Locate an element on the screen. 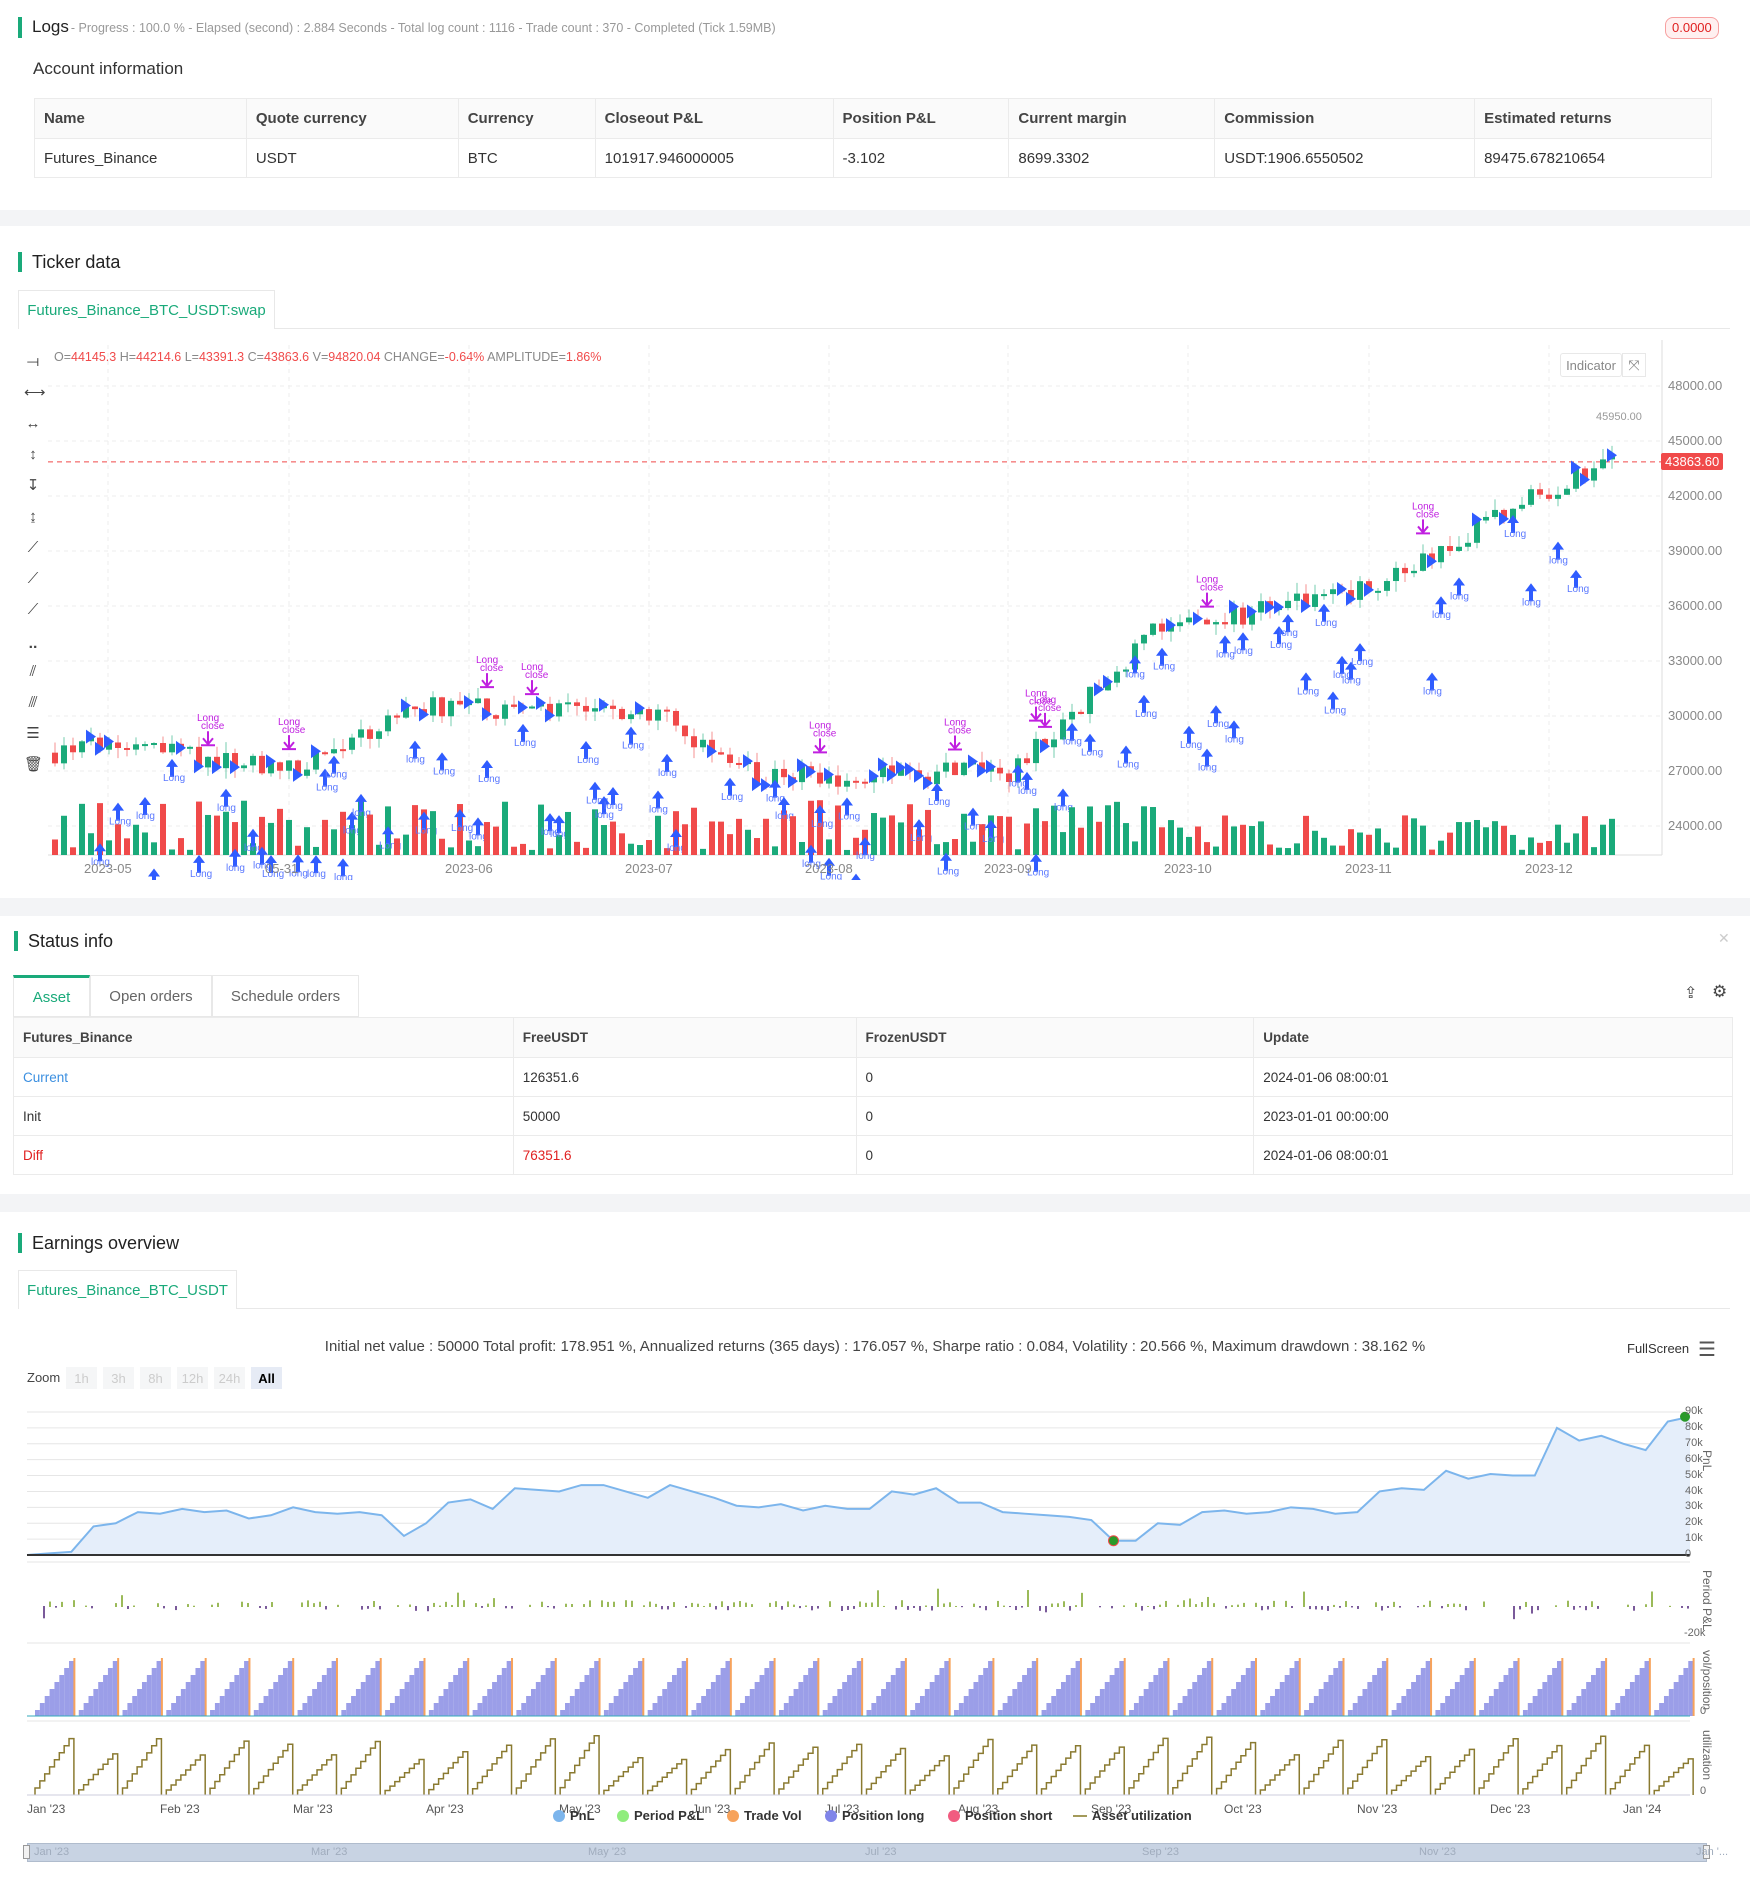 The image size is (1750, 1891). zoom-All: All is located at coordinates (266, 1378).